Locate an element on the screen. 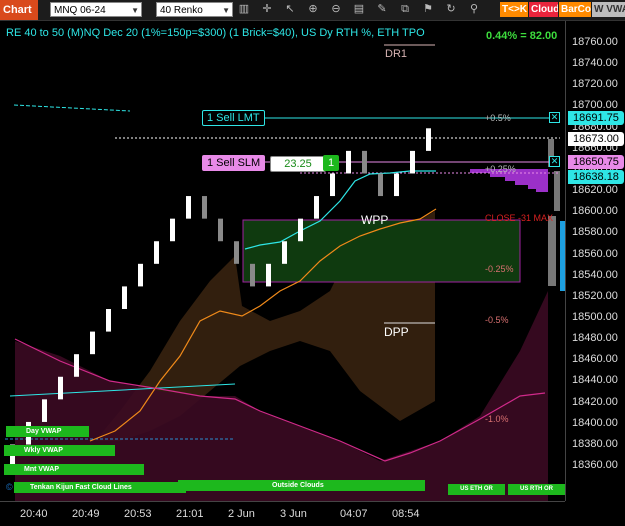 Image resolution: width=625 pixels, height=526 pixels. price-tick-label: 18520.00 is located at coordinates (595, 295).